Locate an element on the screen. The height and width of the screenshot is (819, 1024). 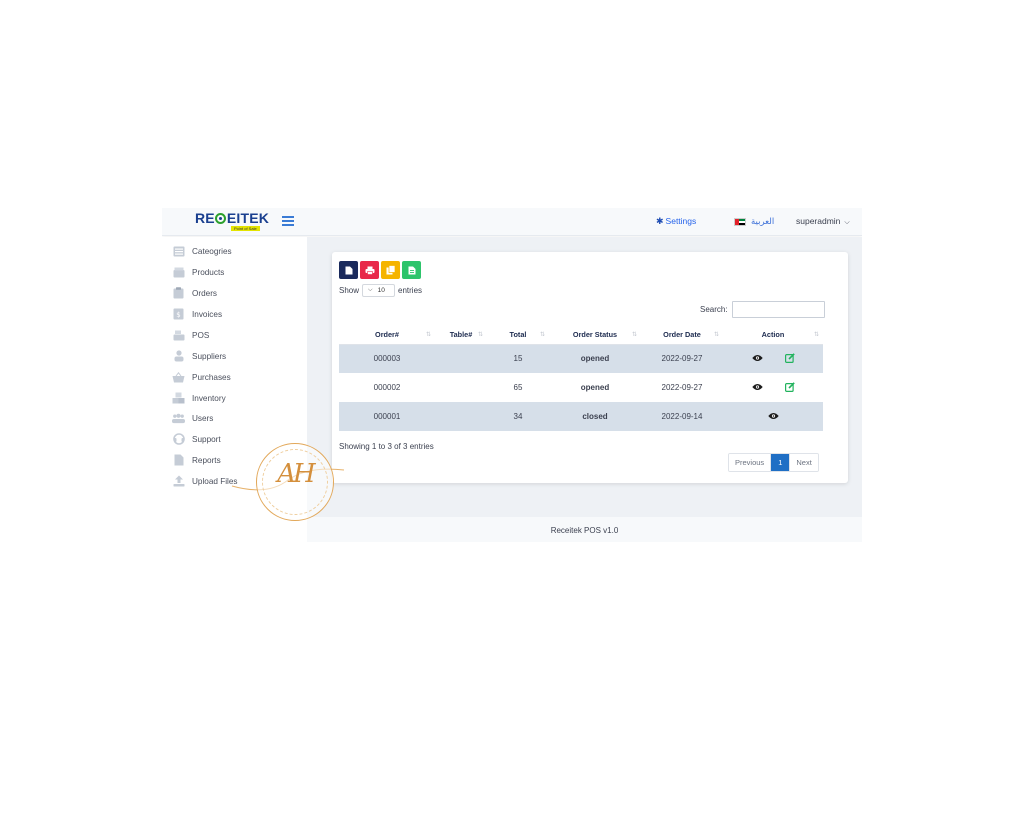
sidebar-item-suppliers: Suppliers is located at coordinates (199, 356).